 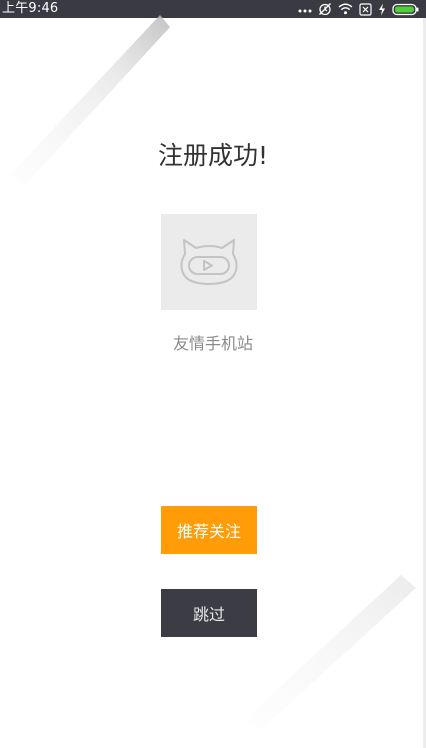 What do you see at coordinates (406, 9) in the screenshot?
I see `battery-icon` at bounding box center [406, 9].